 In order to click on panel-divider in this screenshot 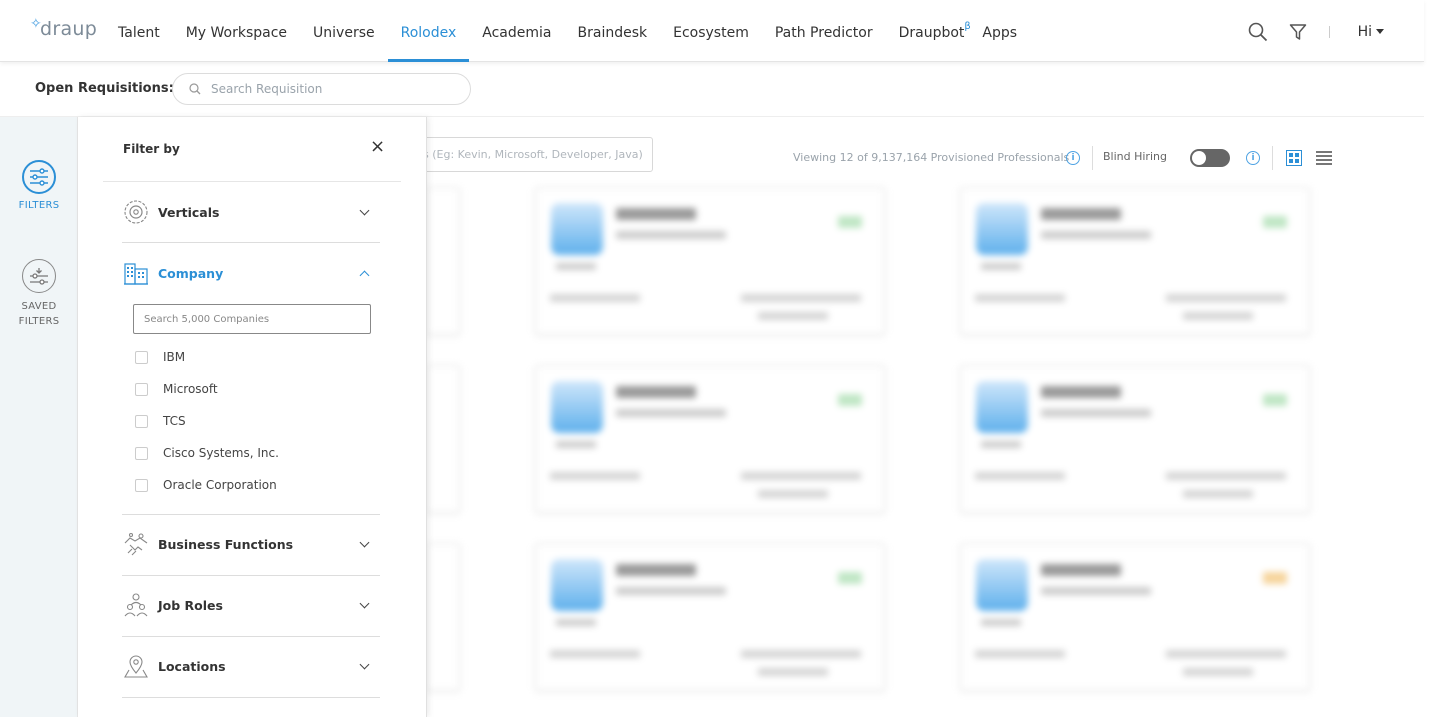, I will do `click(252, 181)`.